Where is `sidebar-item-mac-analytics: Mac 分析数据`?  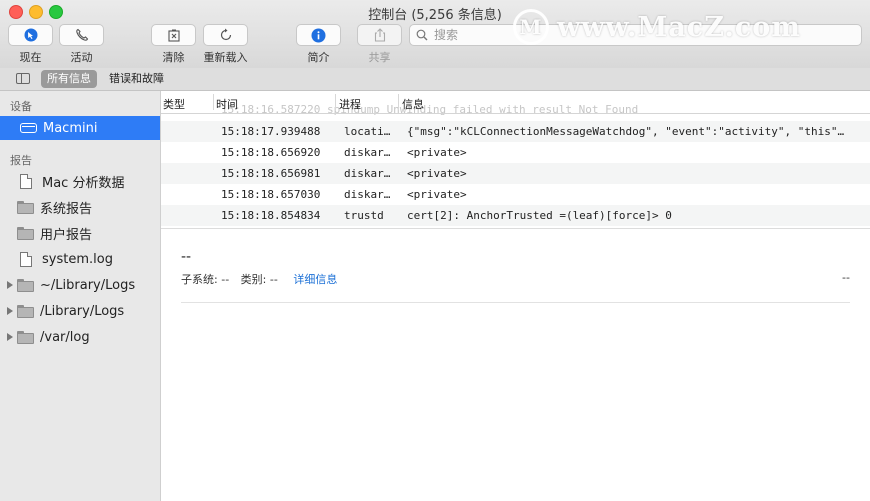
sidebar-item-mac-analytics: Mac 分析数据 is located at coordinates (80, 181).